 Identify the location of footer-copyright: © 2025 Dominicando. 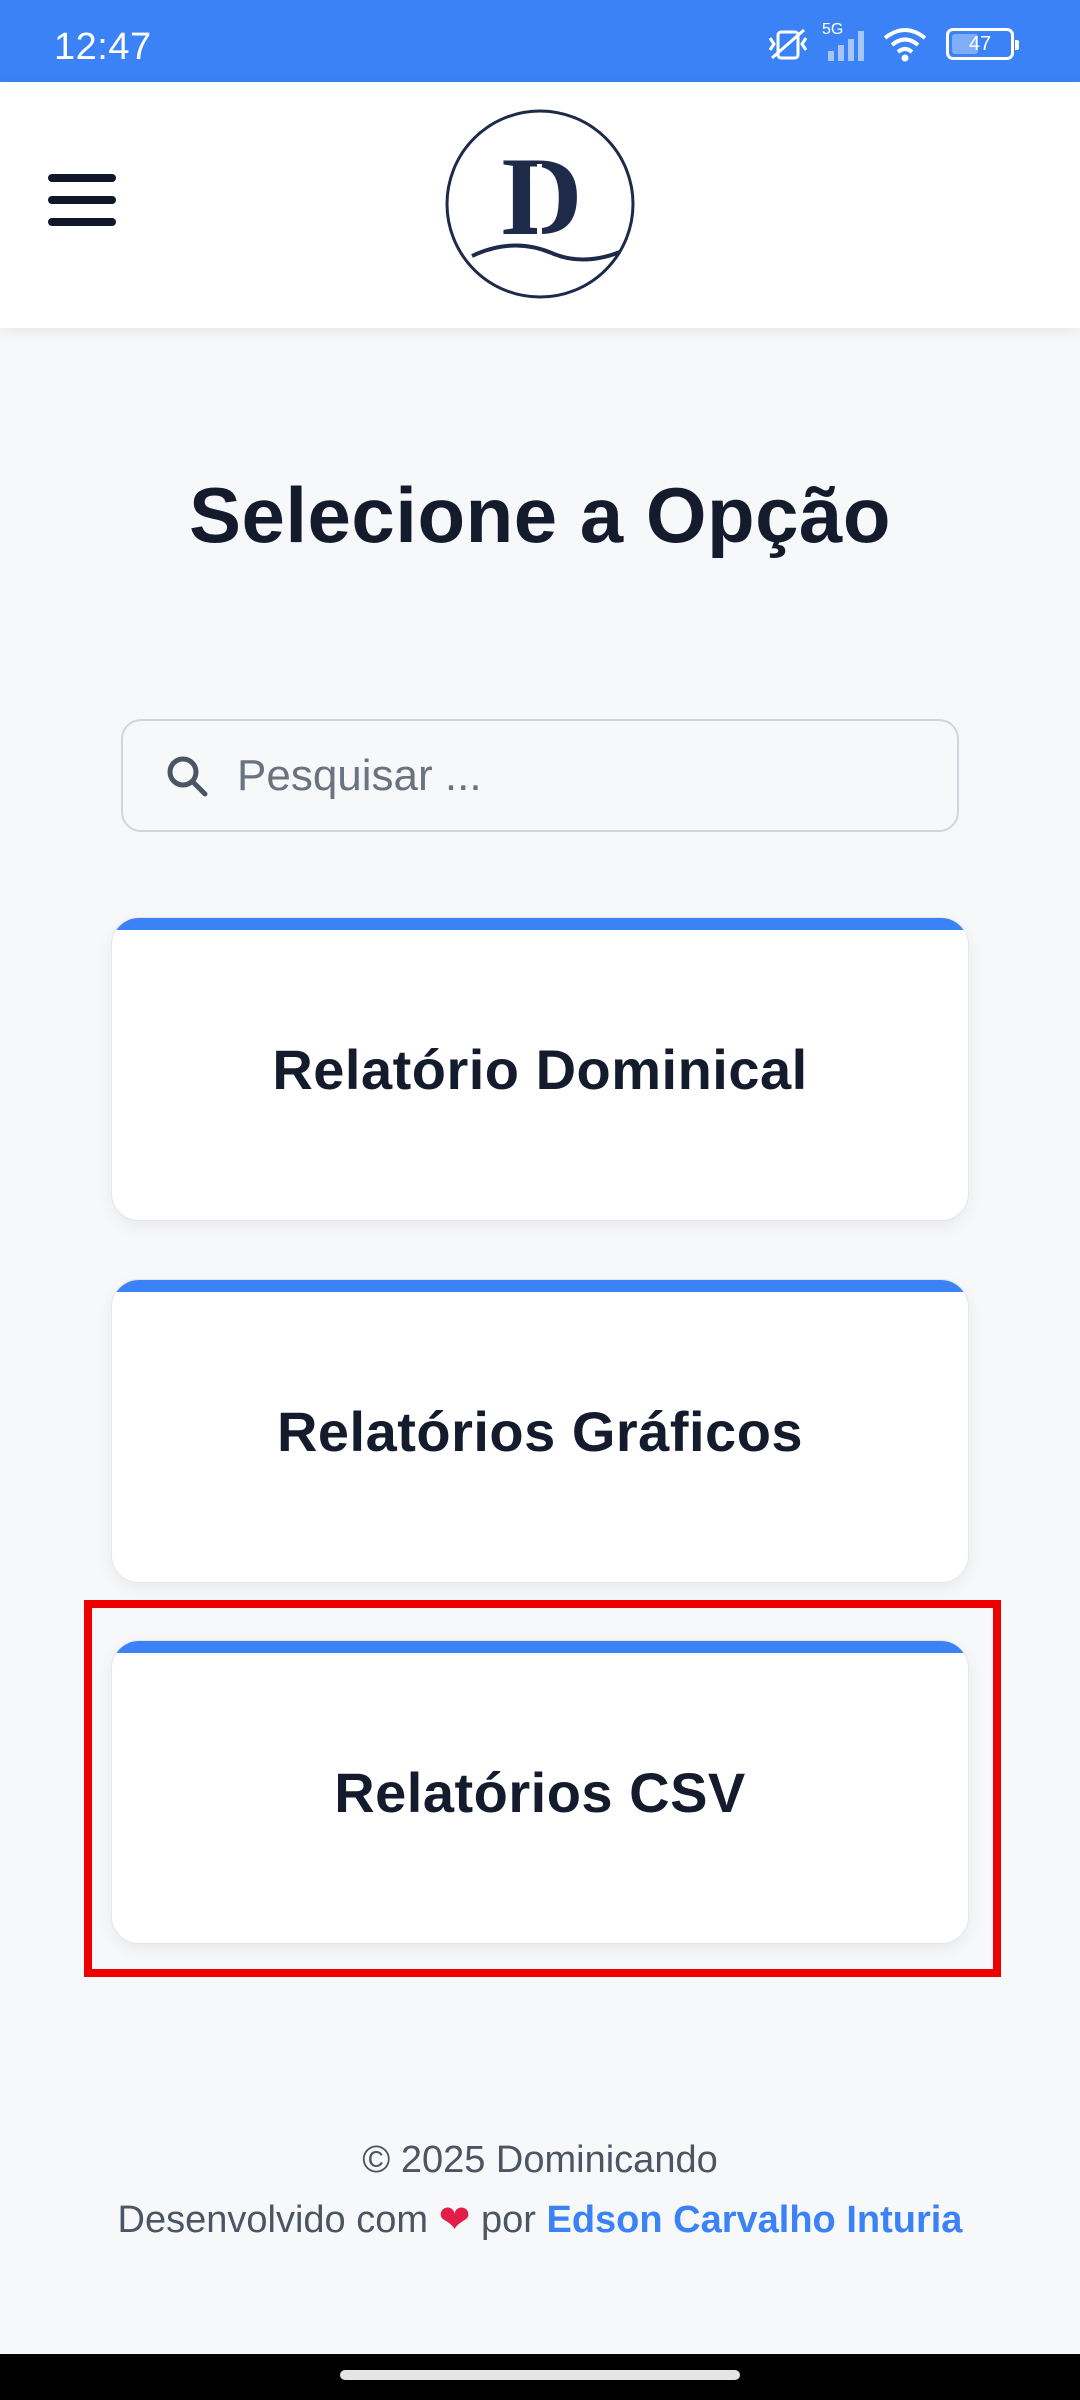
(540, 2160).